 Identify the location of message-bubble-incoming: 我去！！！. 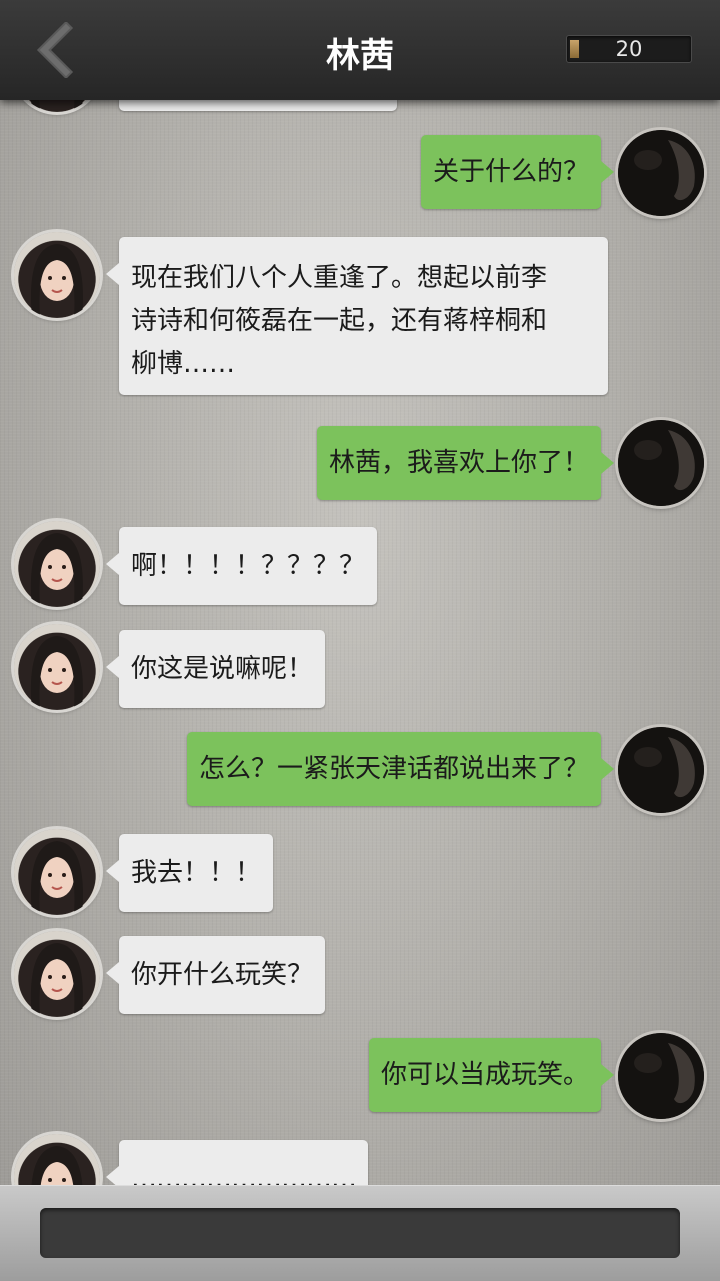
(189, 873).